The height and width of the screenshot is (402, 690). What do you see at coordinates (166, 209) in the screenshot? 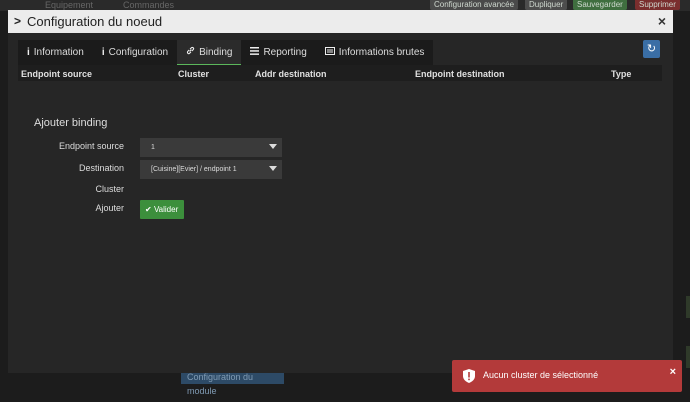
I see `validate-label: Valider` at bounding box center [166, 209].